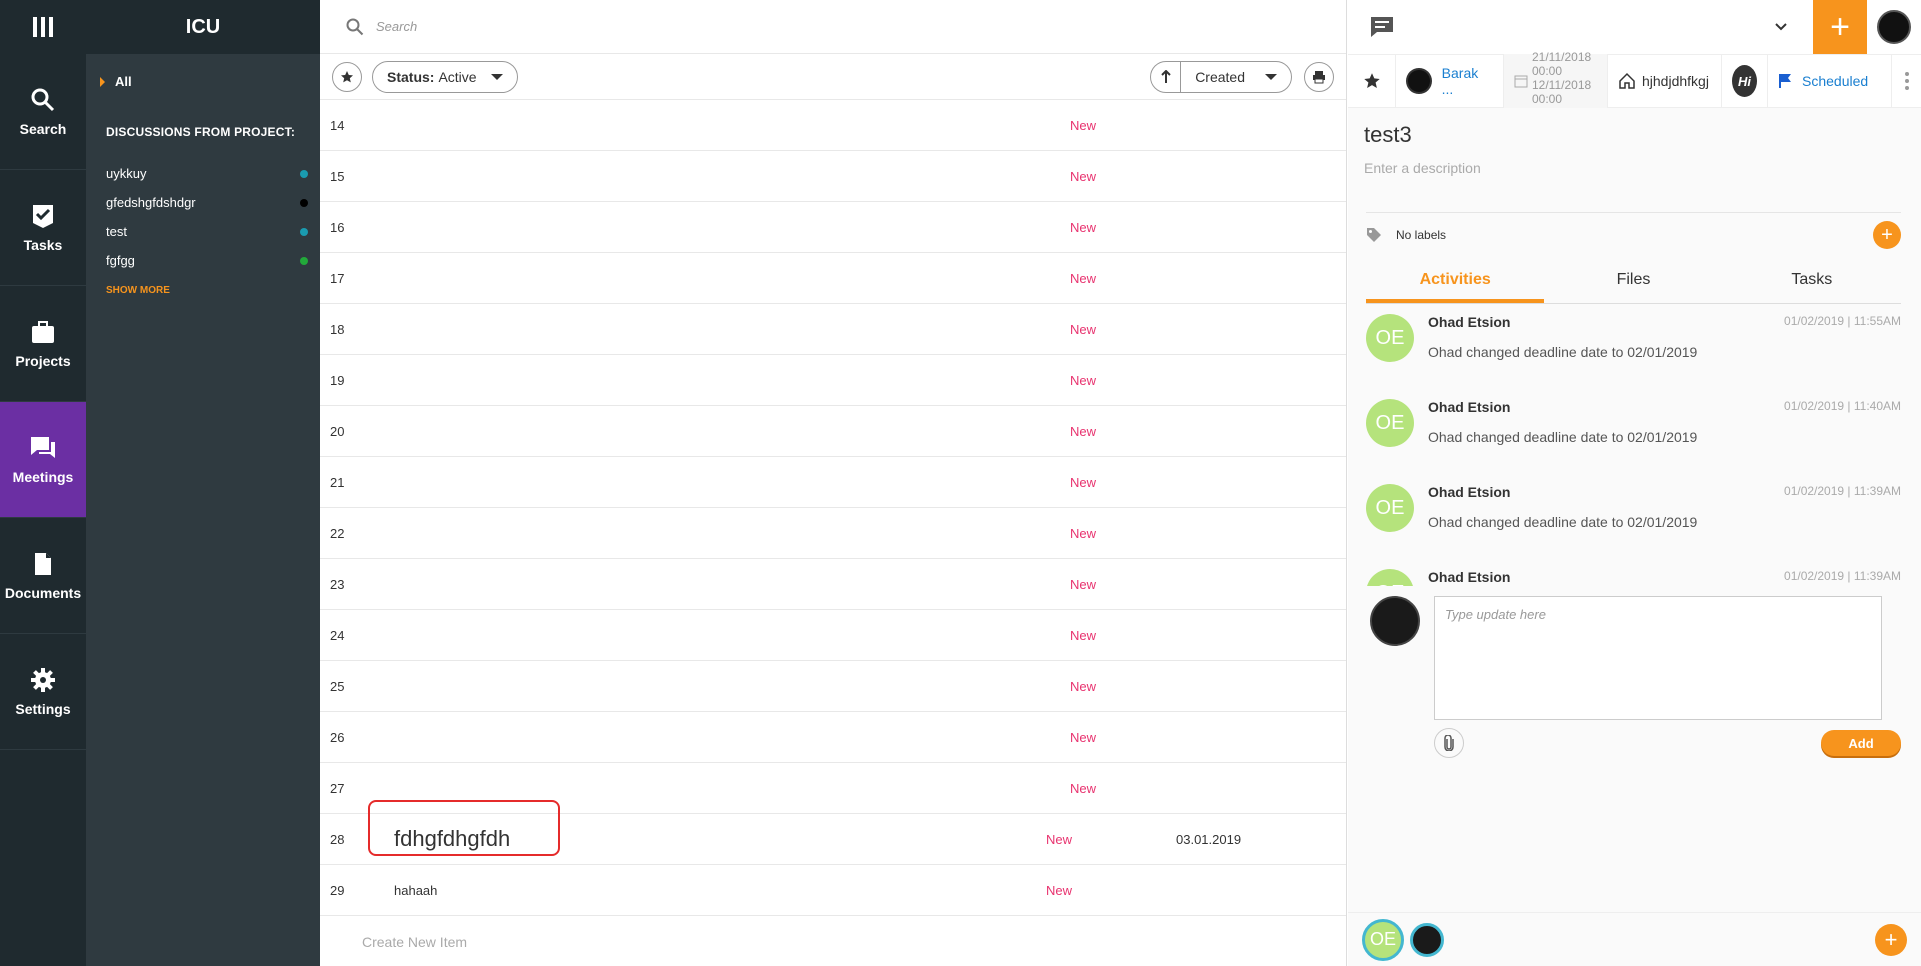 The height and width of the screenshot is (966, 1921). I want to click on table-row: 19 New, so click(833, 380).